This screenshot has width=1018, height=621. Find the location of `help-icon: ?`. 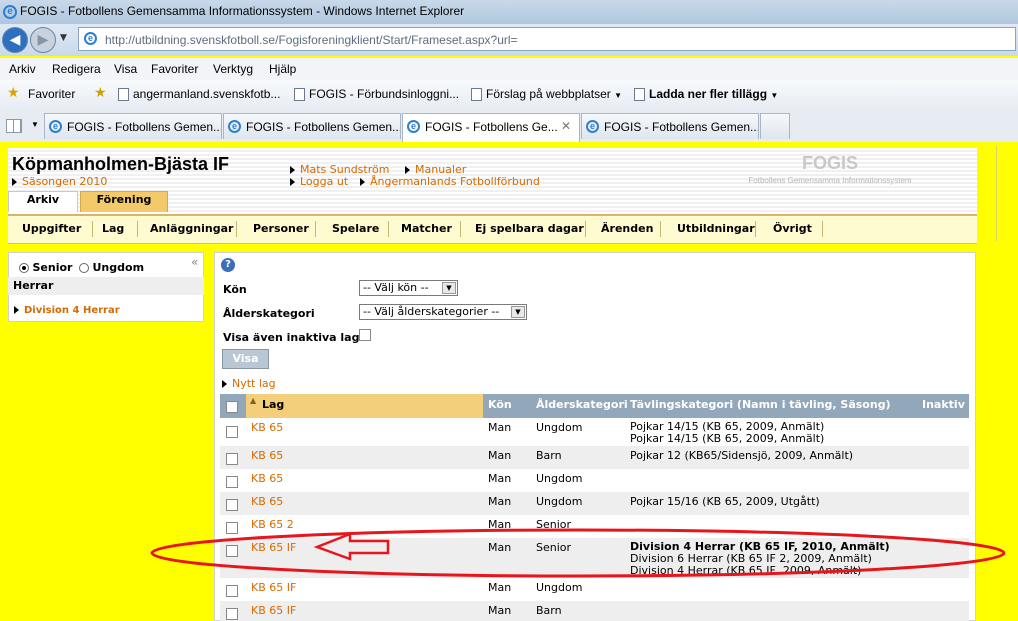

help-icon: ? is located at coordinates (228, 265).